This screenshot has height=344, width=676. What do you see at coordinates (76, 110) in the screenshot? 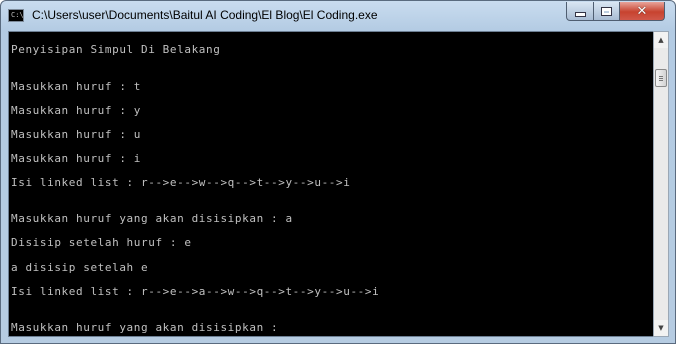
I see `console-line: Masukkan huruf : y` at bounding box center [76, 110].